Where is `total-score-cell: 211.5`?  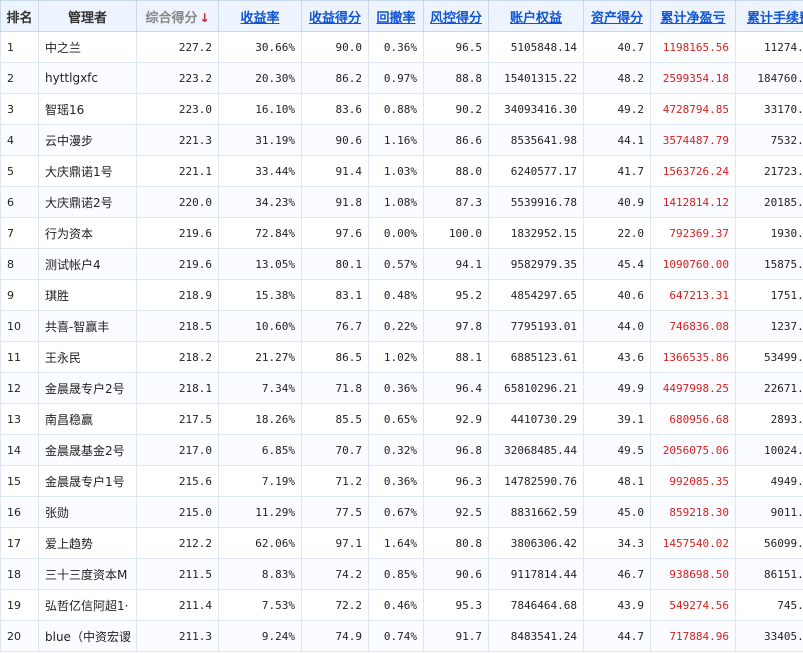
total-score-cell: 211.5 is located at coordinates (177, 574).